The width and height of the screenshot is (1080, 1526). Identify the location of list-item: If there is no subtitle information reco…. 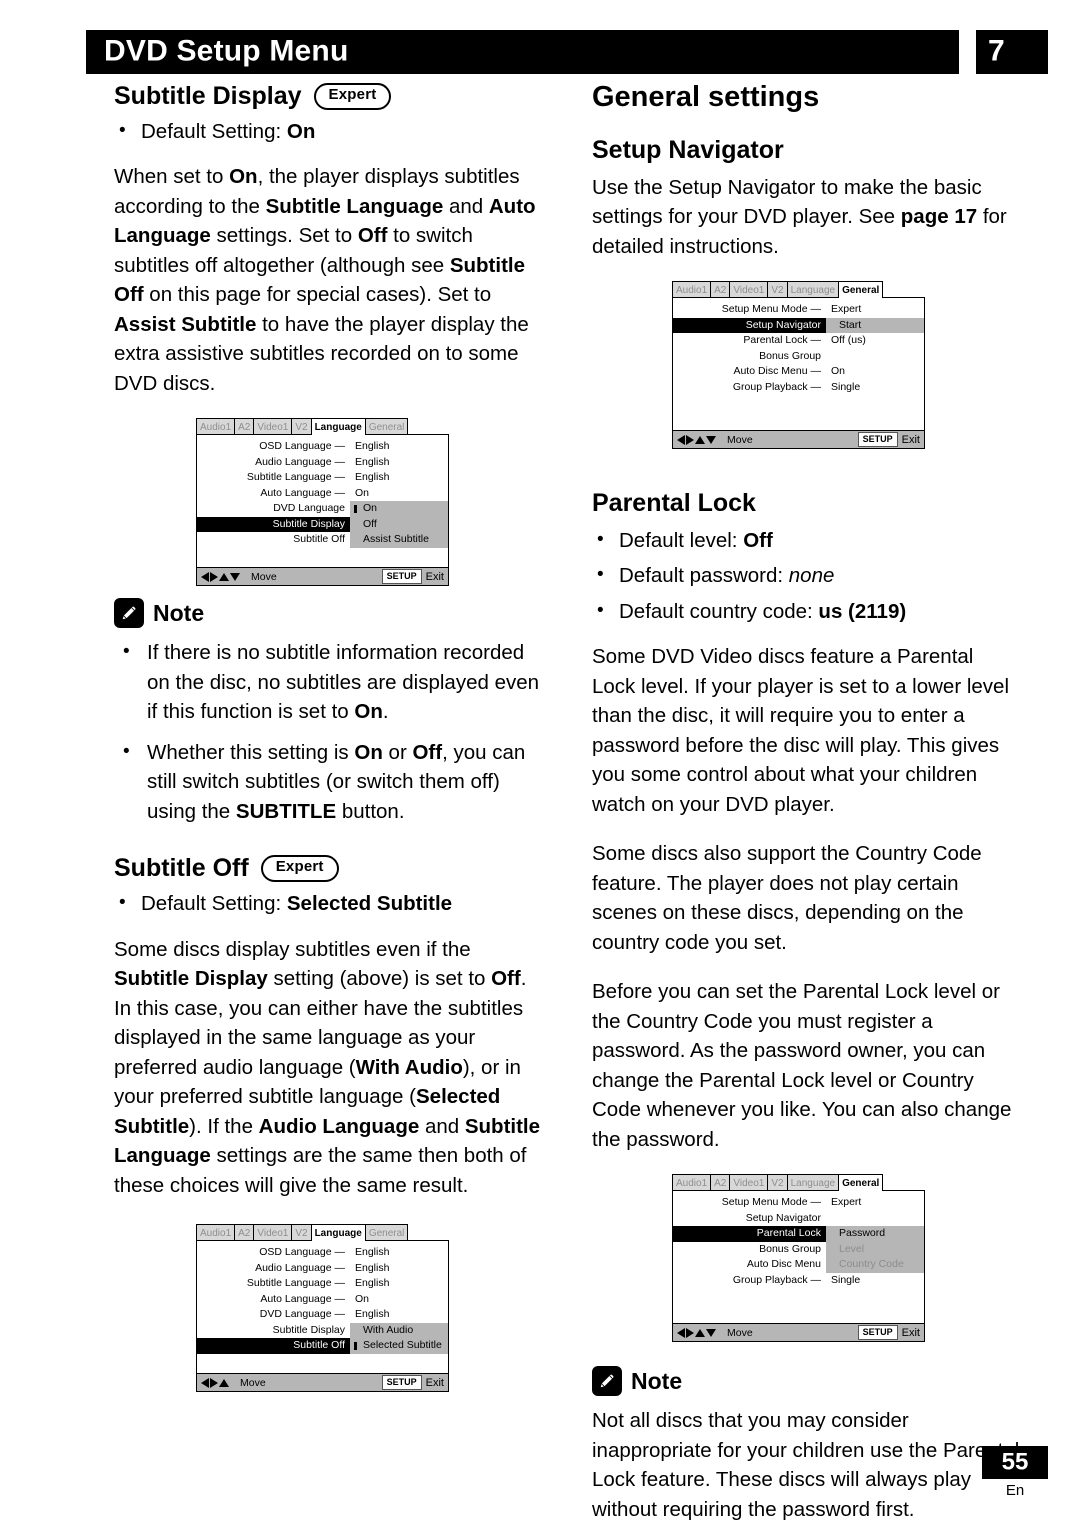
(329, 682).